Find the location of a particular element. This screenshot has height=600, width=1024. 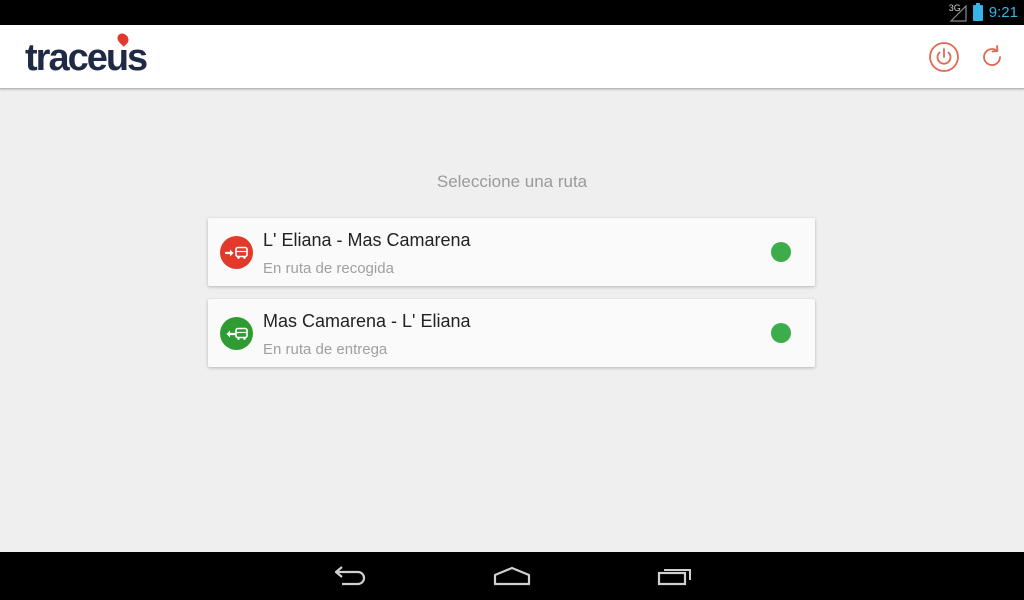

status-icons: 3G 9:21 is located at coordinates (983, 12).